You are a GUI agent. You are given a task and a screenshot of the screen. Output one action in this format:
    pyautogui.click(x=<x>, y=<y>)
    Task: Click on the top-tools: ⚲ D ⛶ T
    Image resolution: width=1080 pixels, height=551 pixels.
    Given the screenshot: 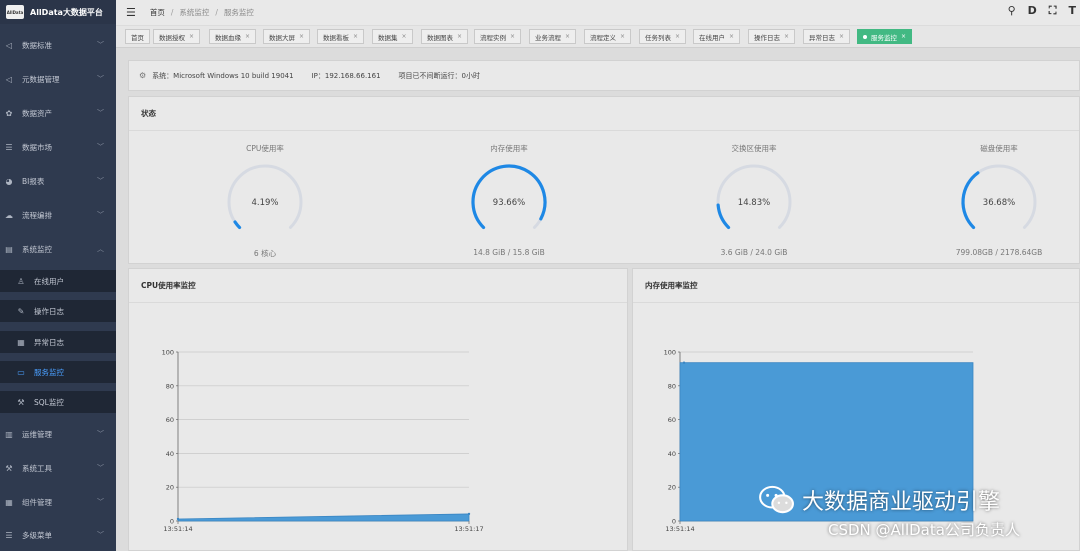 What is the action you would take?
    pyautogui.click(x=1042, y=11)
    